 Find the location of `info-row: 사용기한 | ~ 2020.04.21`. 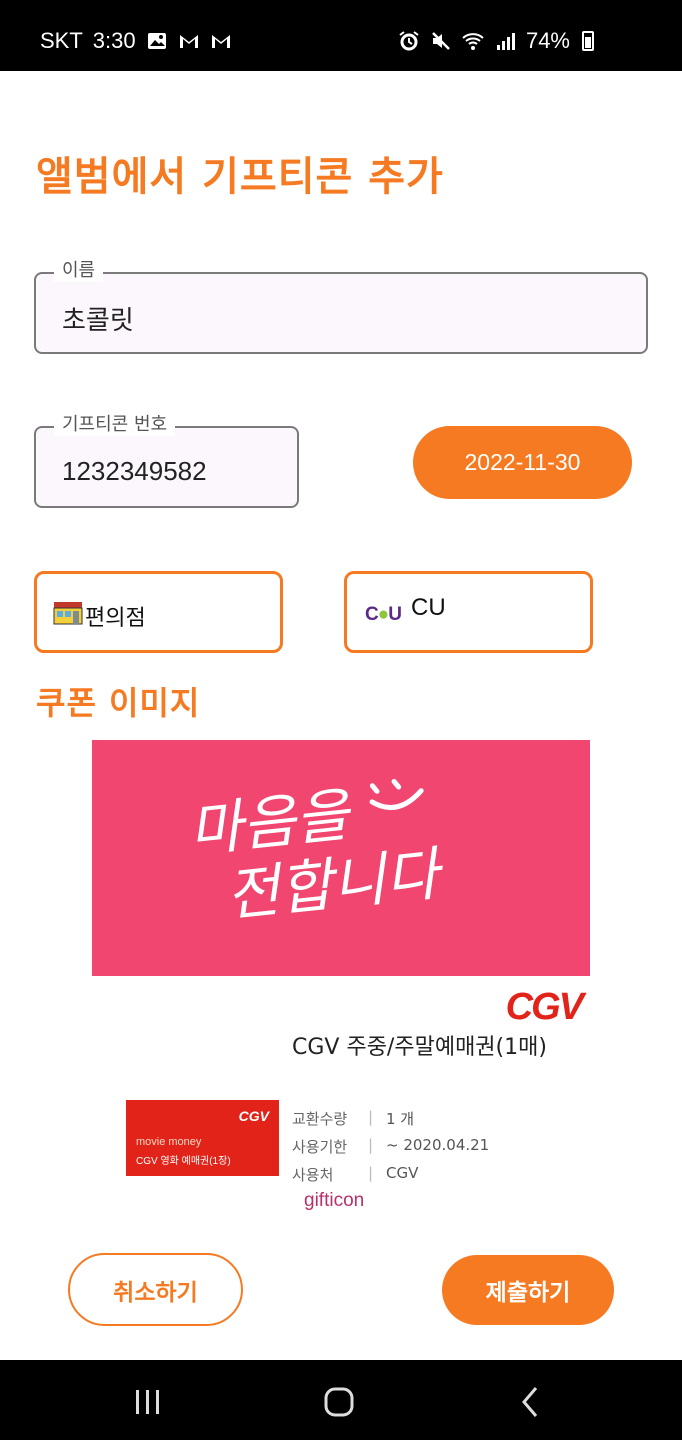

info-row: 사용기한 | ~ 2020.04.21 is located at coordinates (390, 1146).